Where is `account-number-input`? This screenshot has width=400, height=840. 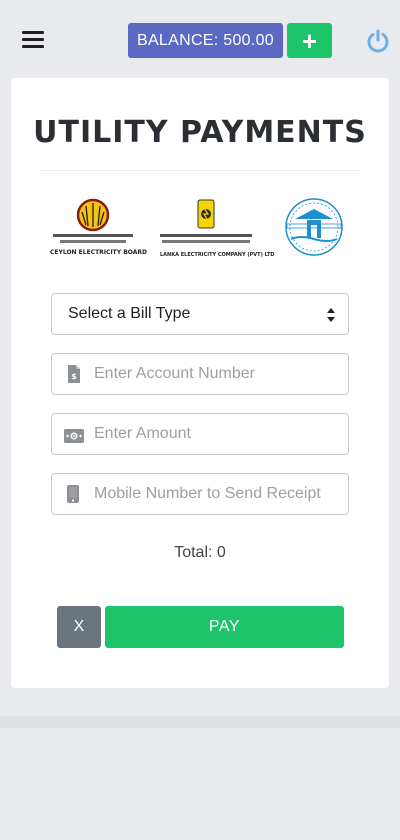 account-number-input is located at coordinates (219, 374).